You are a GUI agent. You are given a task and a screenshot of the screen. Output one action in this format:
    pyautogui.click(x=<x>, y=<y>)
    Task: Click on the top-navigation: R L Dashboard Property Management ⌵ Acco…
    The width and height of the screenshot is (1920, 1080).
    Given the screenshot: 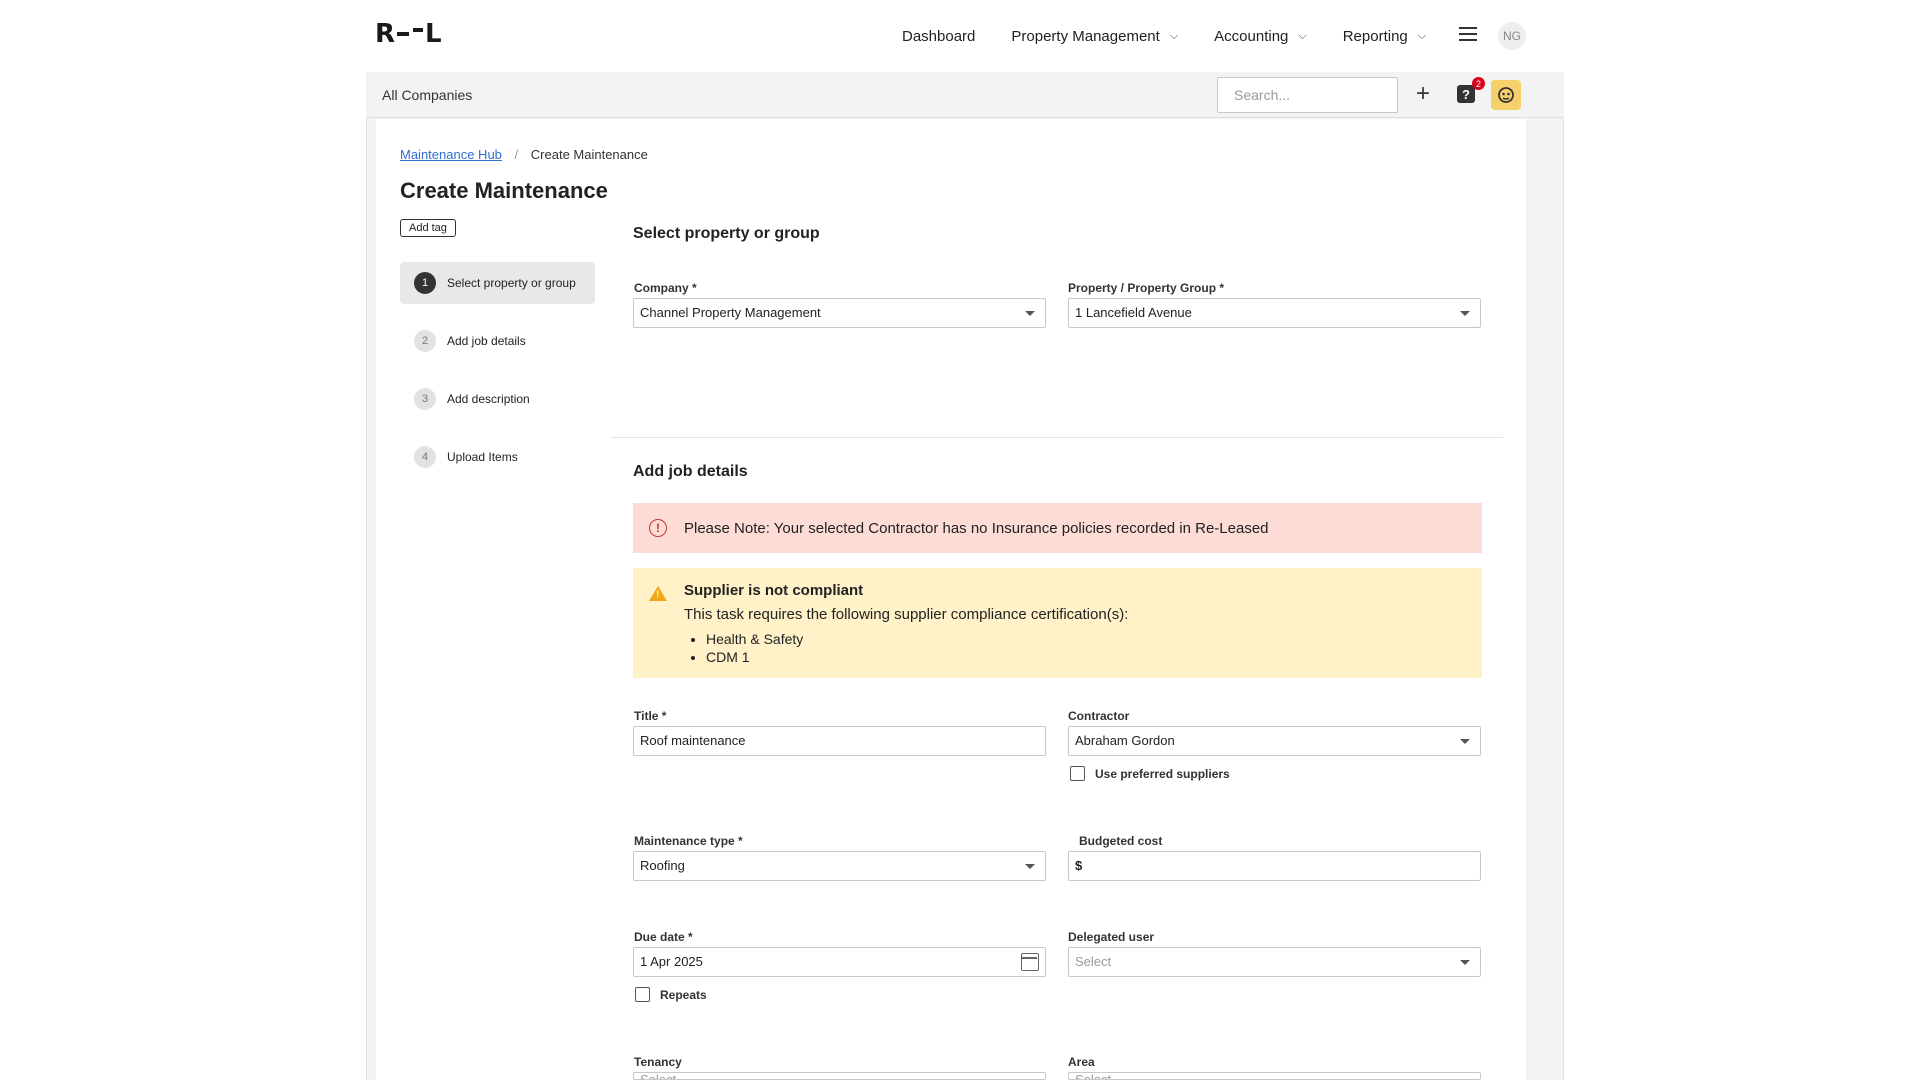 What is the action you would take?
    pyautogui.click(x=960, y=36)
    